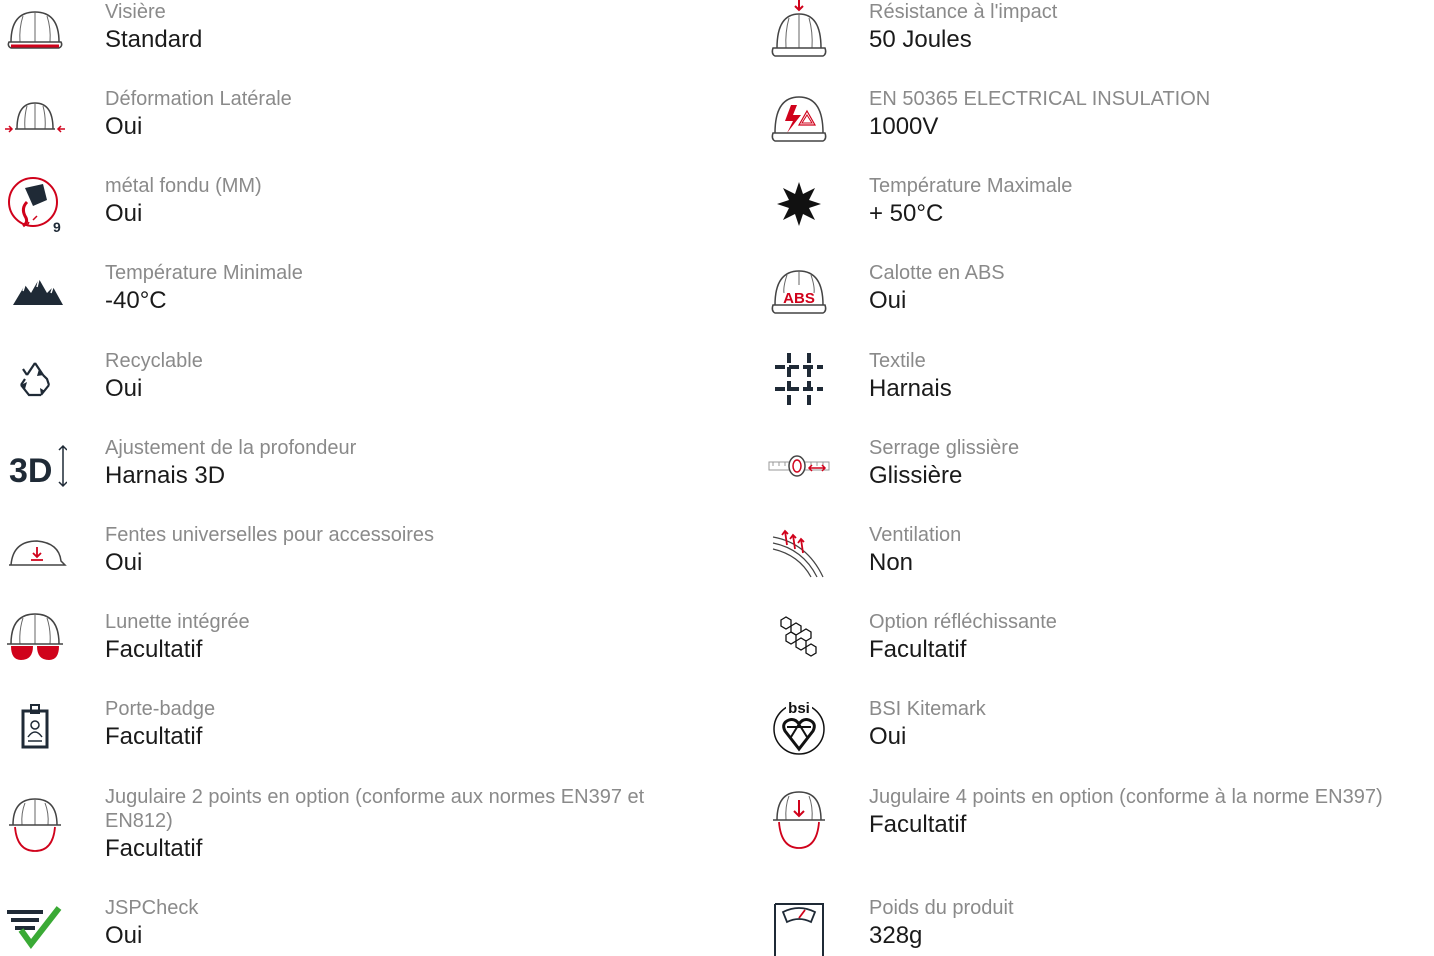  Describe the element at coordinates (35, 727) in the screenshot. I see `badge-holder-icon` at that location.